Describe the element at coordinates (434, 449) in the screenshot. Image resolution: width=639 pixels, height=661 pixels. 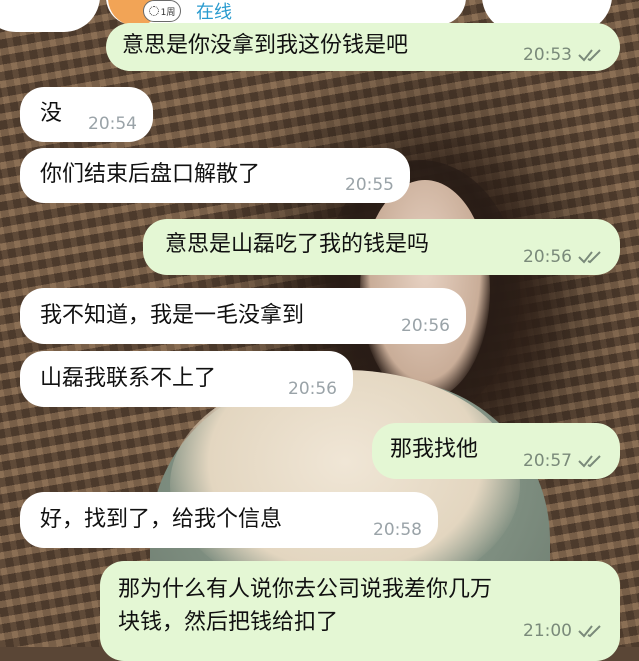
I see `message-text: 那我找他` at that location.